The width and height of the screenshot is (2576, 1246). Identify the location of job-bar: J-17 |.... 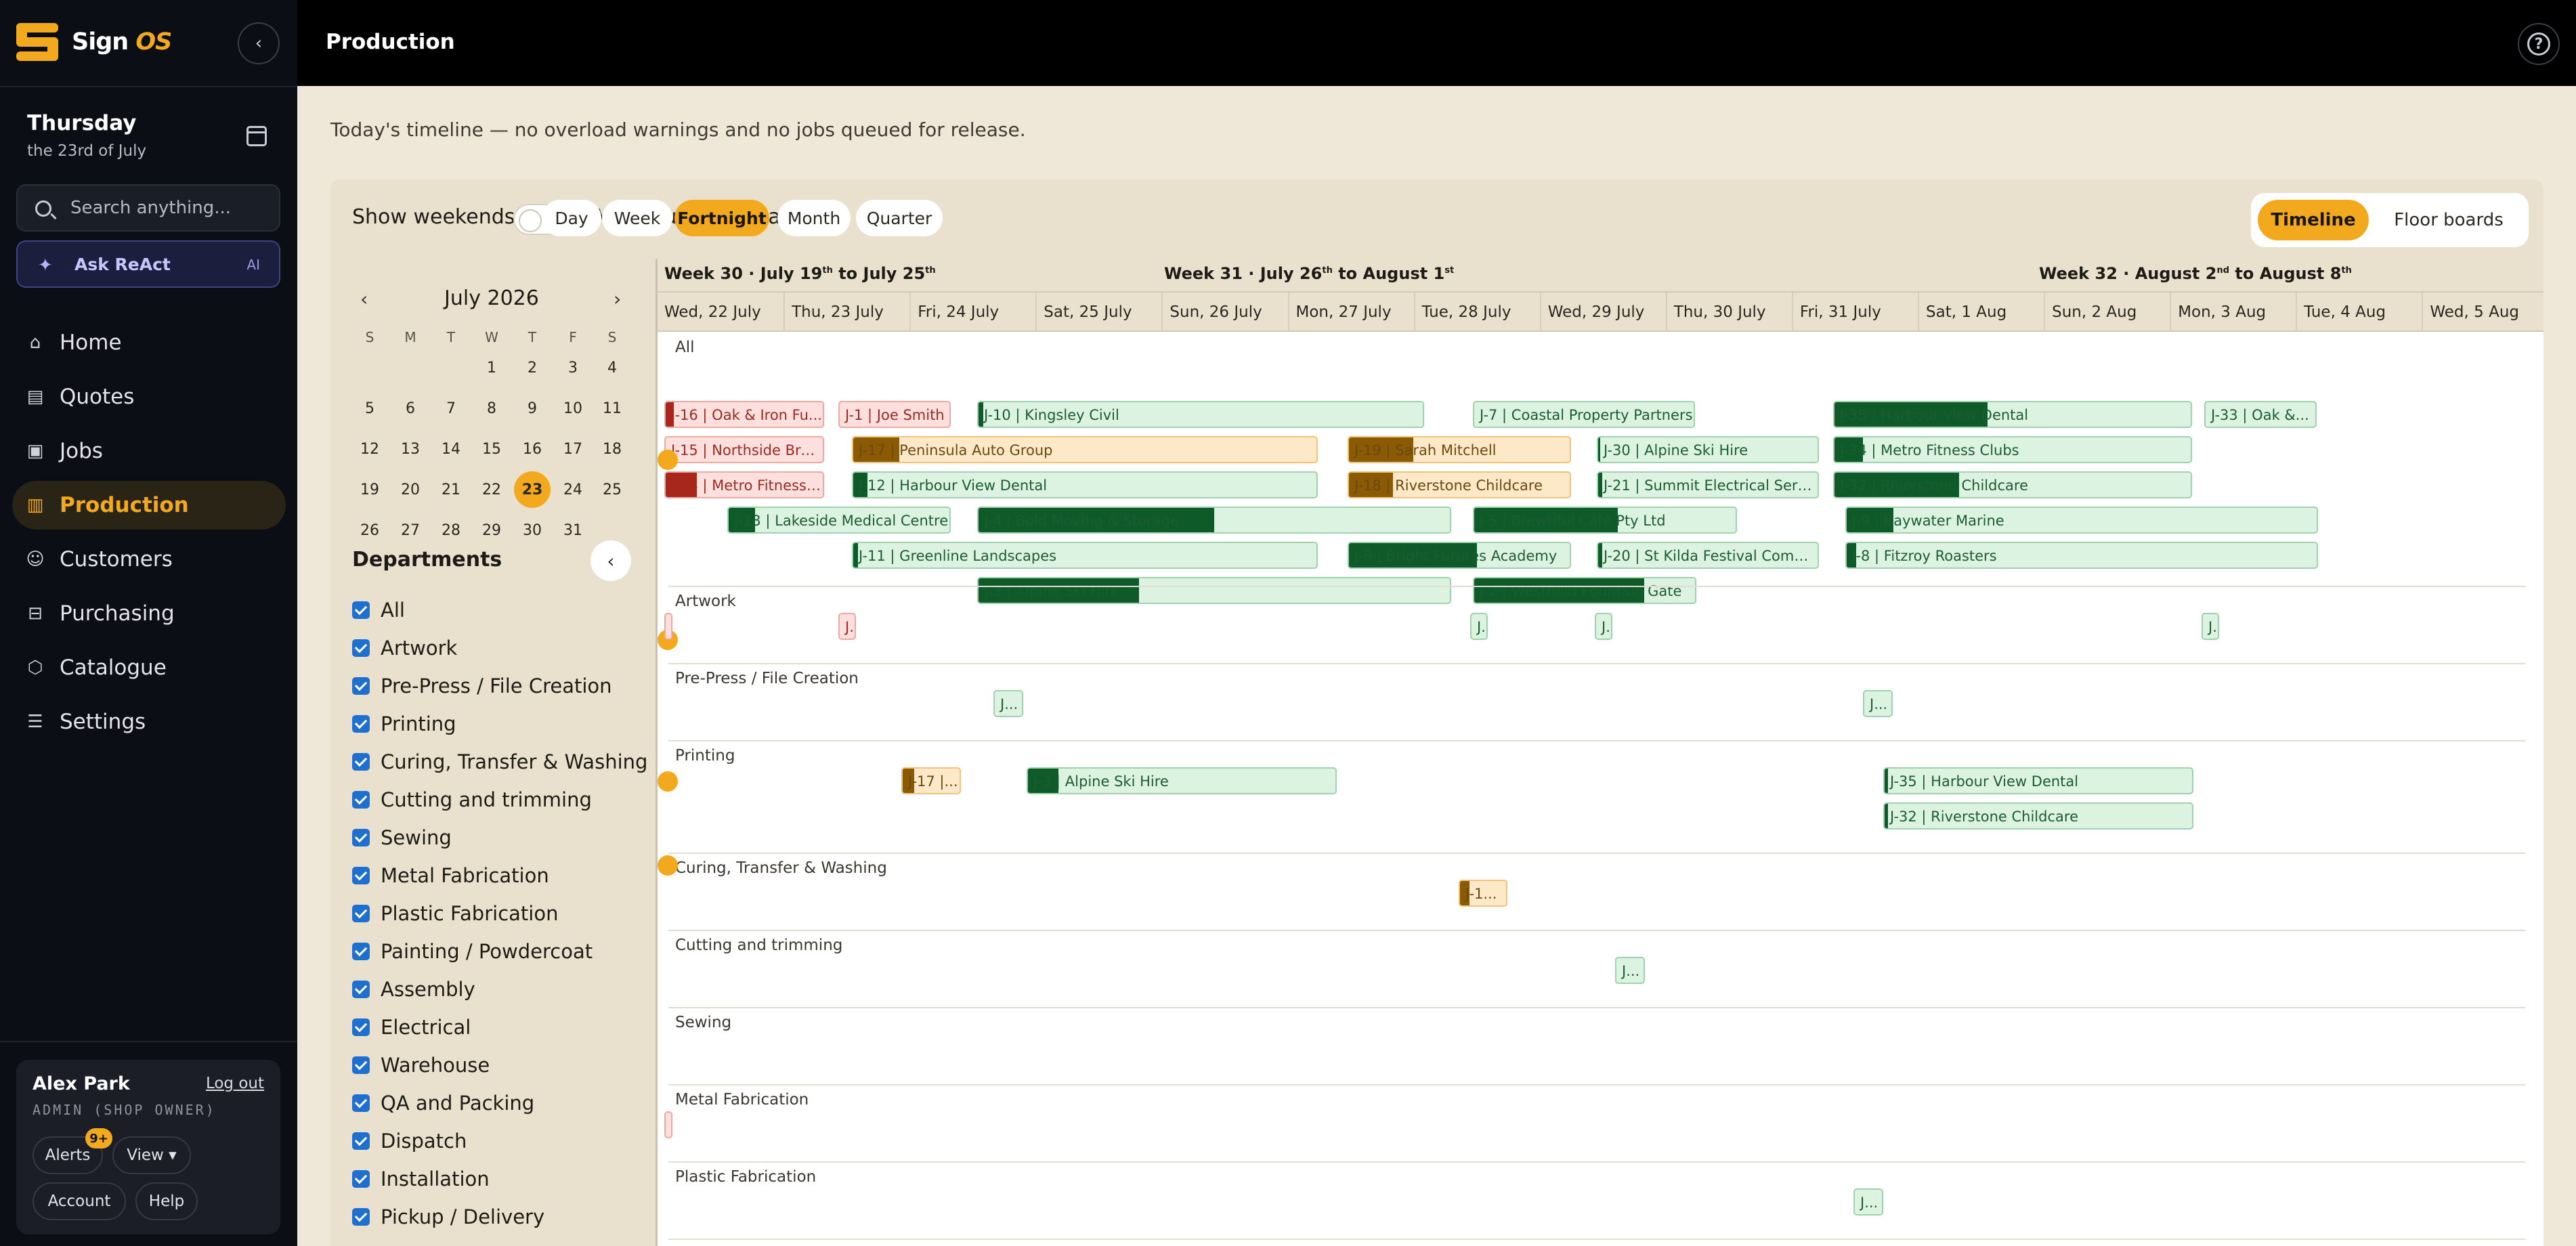
(931, 780).